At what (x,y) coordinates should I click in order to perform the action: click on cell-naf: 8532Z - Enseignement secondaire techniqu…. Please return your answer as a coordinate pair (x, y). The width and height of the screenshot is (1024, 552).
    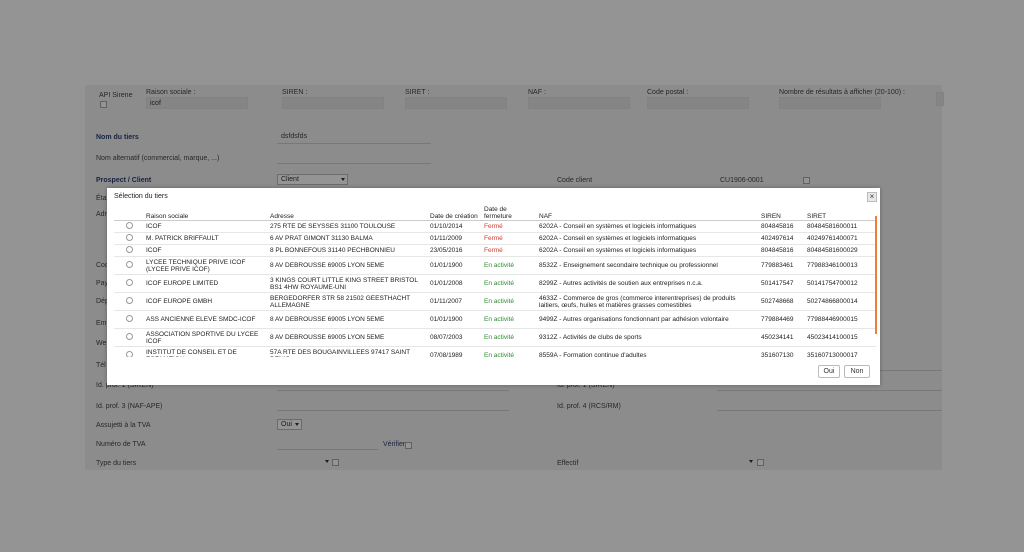
    Looking at the image, I should click on (648, 265).